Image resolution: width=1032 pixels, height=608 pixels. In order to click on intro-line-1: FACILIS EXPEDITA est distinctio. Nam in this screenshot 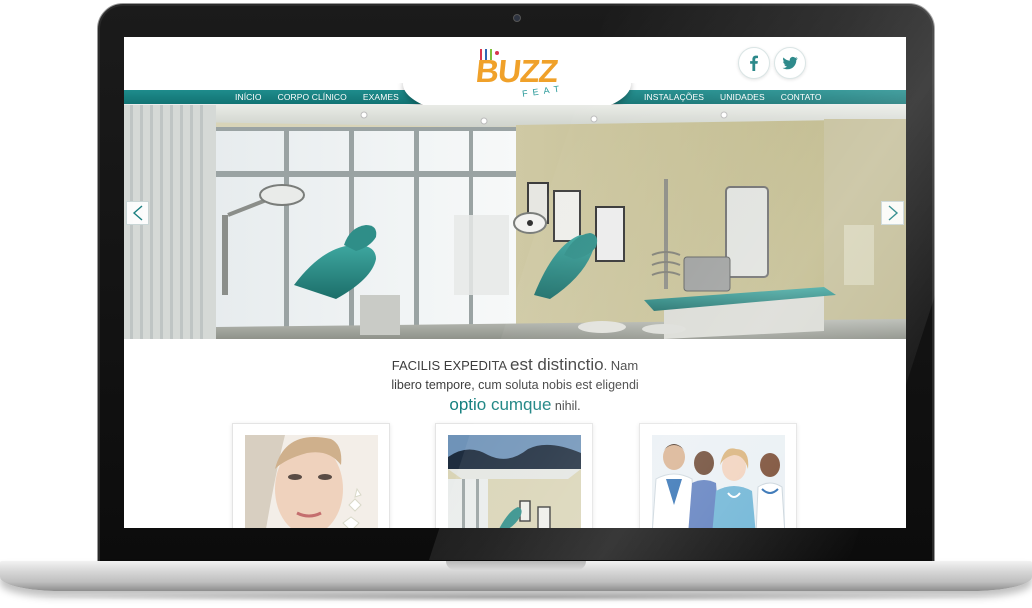, I will do `click(515, 365)`.